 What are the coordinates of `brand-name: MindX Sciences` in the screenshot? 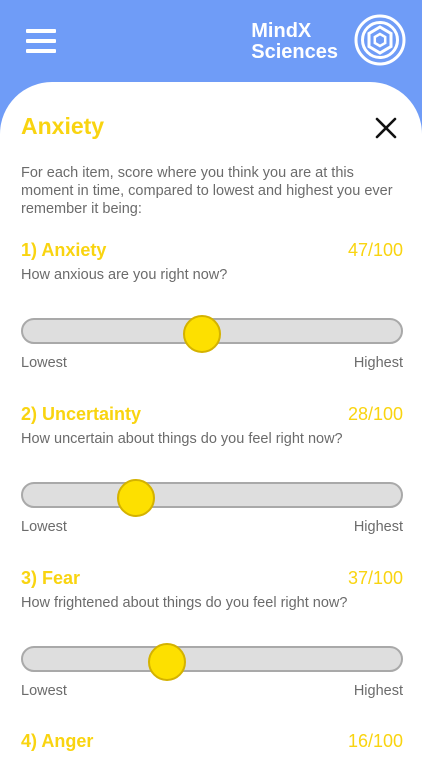 It's located at (294, 42).